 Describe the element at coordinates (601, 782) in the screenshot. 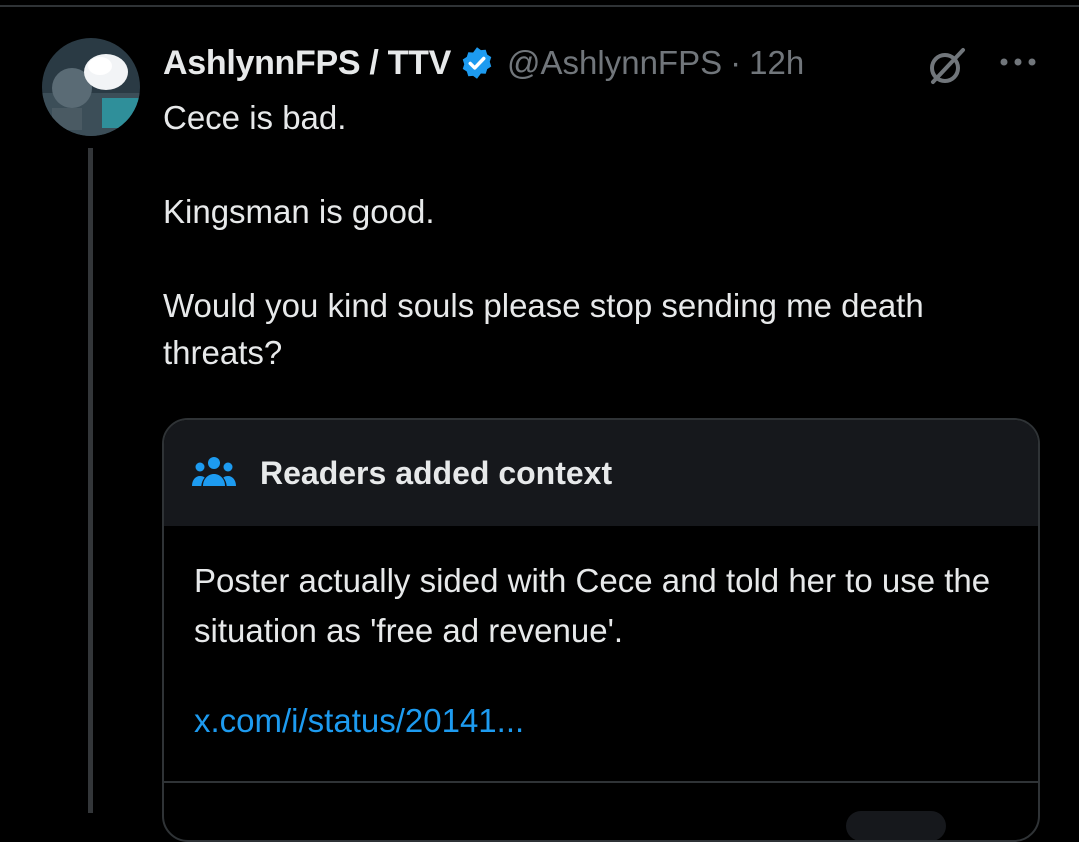

I see `community-note-divider` at that location.